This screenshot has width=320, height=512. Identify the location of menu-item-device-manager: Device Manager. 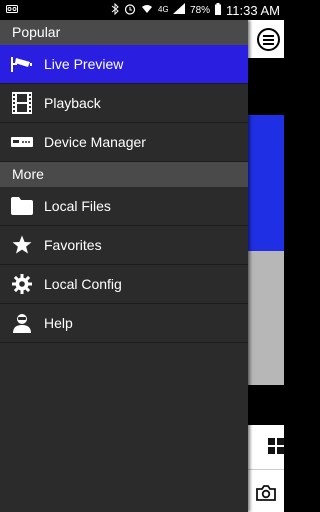
(124, 142).